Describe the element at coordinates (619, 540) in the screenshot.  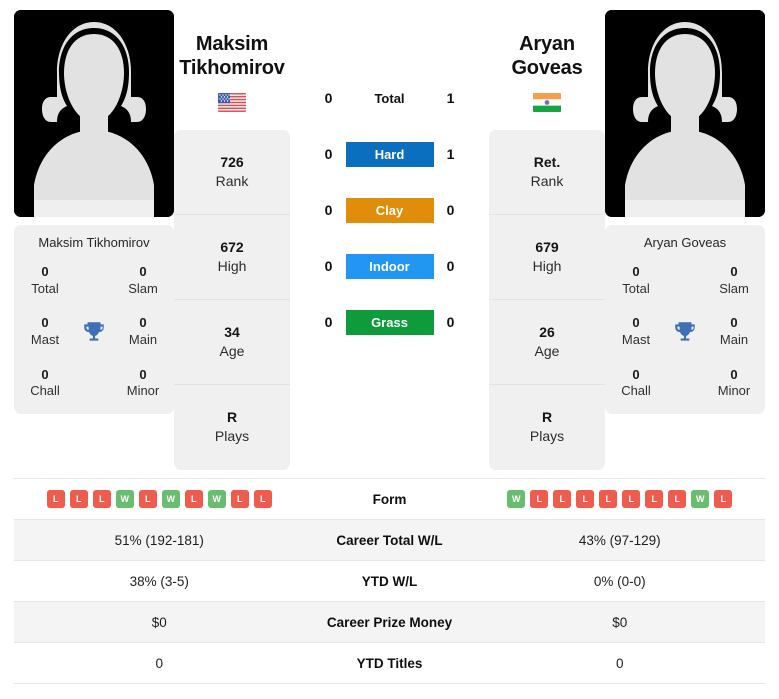
I see `right-career-total-wl: 43% (97-129)` at that location.